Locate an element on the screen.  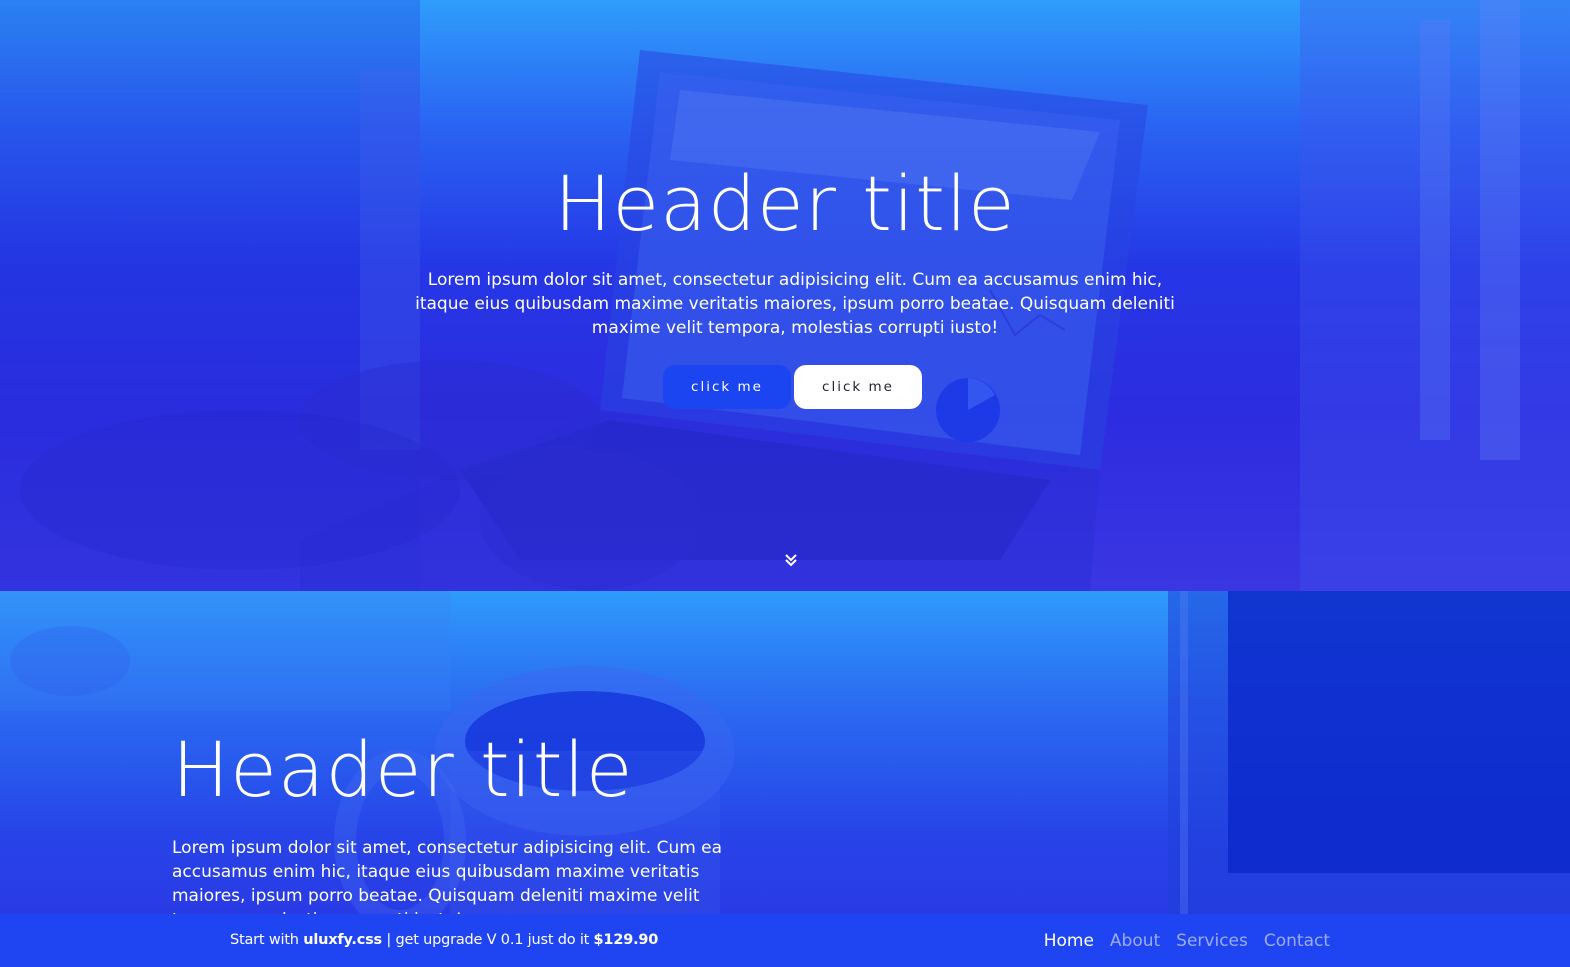
nav-link-contact: Contact is located at coordinates (1297, 941).